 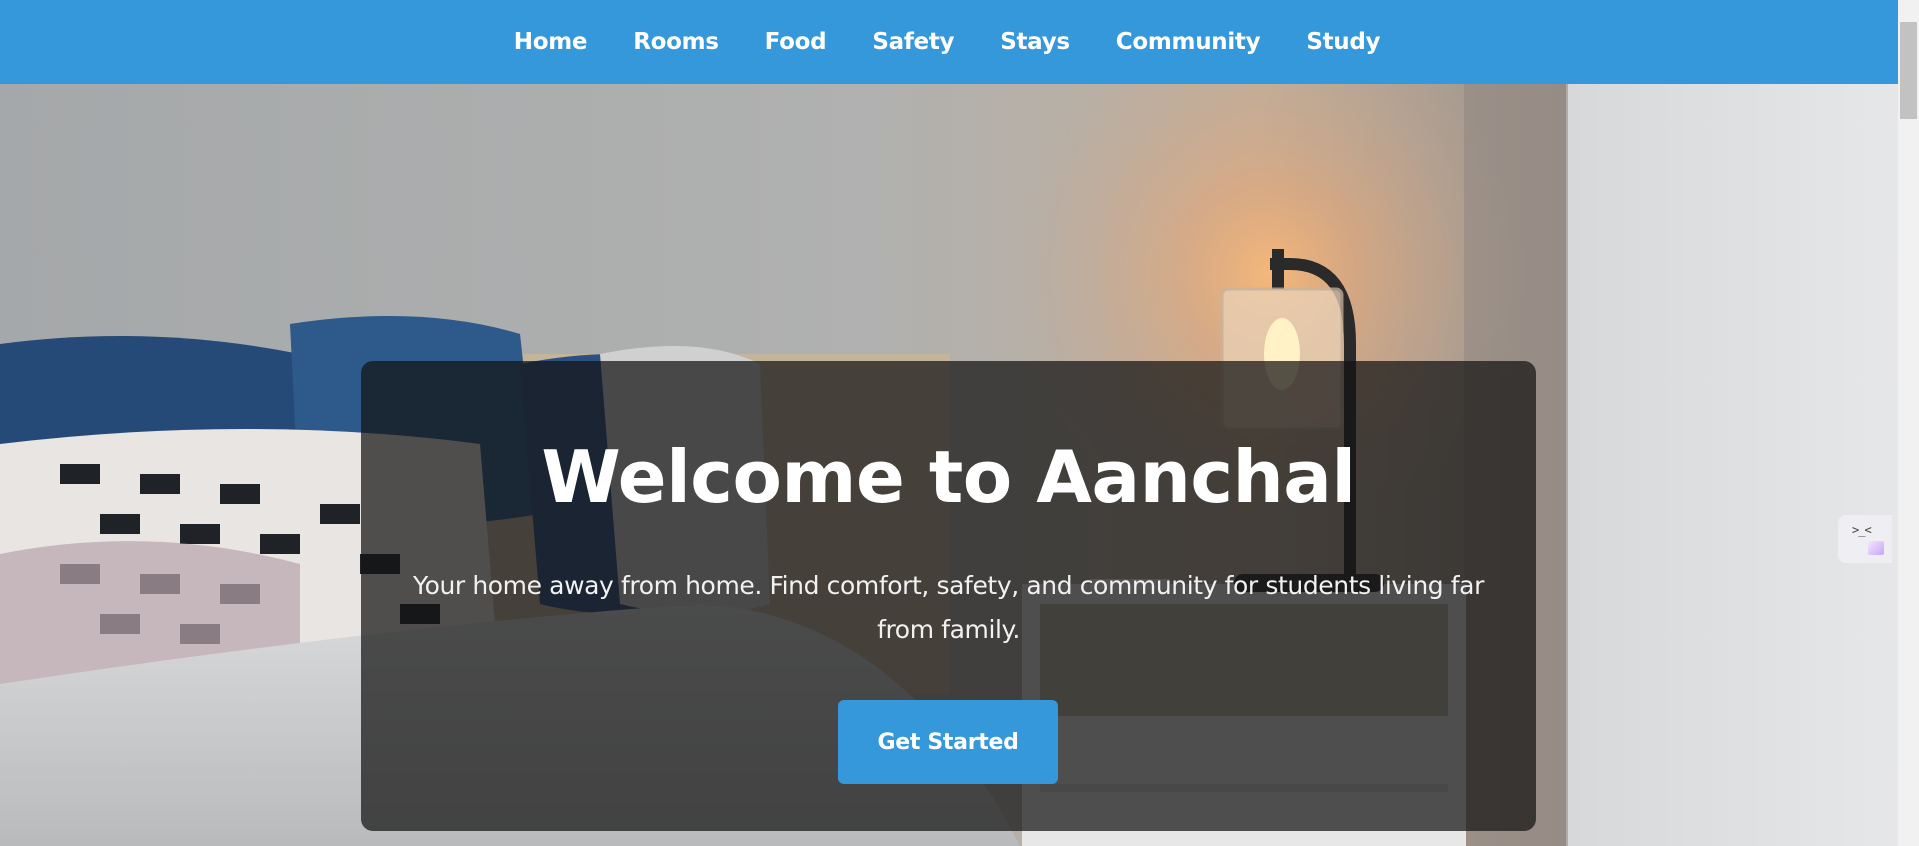 I want to click on side-assistant-widget: >_<, so click(x=1865, y=539).